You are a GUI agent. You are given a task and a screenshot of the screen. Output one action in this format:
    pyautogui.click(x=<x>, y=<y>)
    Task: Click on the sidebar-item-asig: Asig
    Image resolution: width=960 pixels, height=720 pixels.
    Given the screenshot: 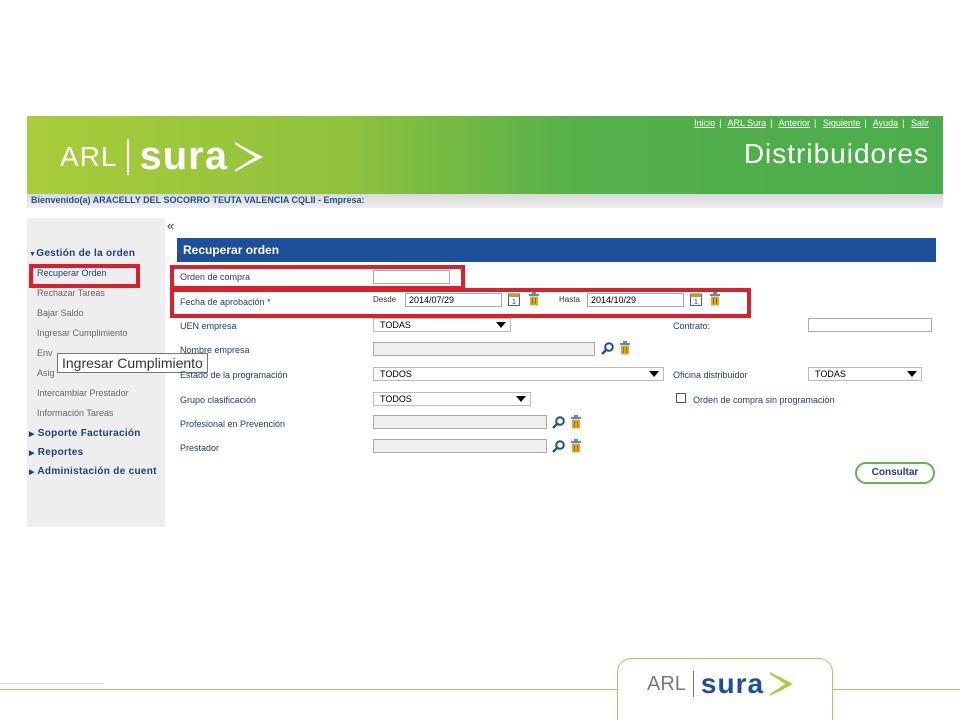 What is the action you would take?
    pyautogui.click(x=46, y=373)
    